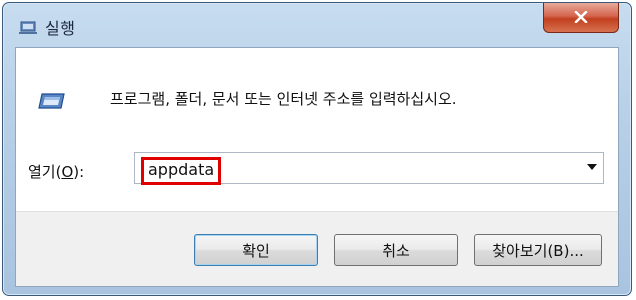 Image resolution: width=636 pixels, height=300 pixels. Describe the element at coordinates (317, 25) in the screenshot. I see `title-bar: 실행` at that location.